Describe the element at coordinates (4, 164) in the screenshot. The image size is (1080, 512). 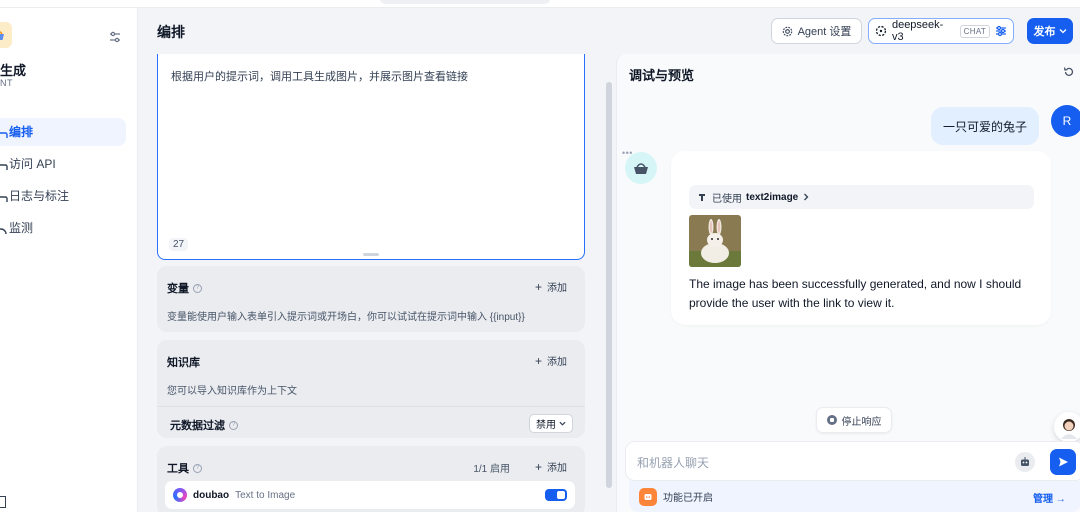
I see `terminal-icon` at that location.